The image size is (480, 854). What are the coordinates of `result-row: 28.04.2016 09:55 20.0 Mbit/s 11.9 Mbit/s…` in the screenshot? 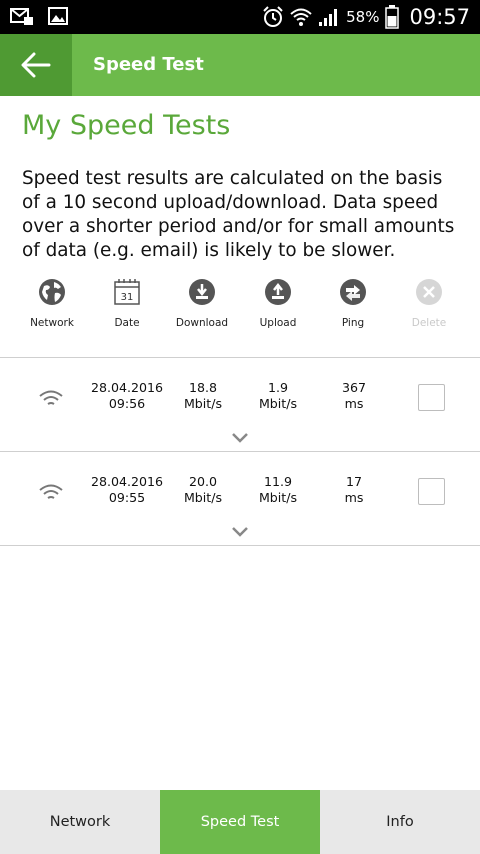 It's located at (240, 498).